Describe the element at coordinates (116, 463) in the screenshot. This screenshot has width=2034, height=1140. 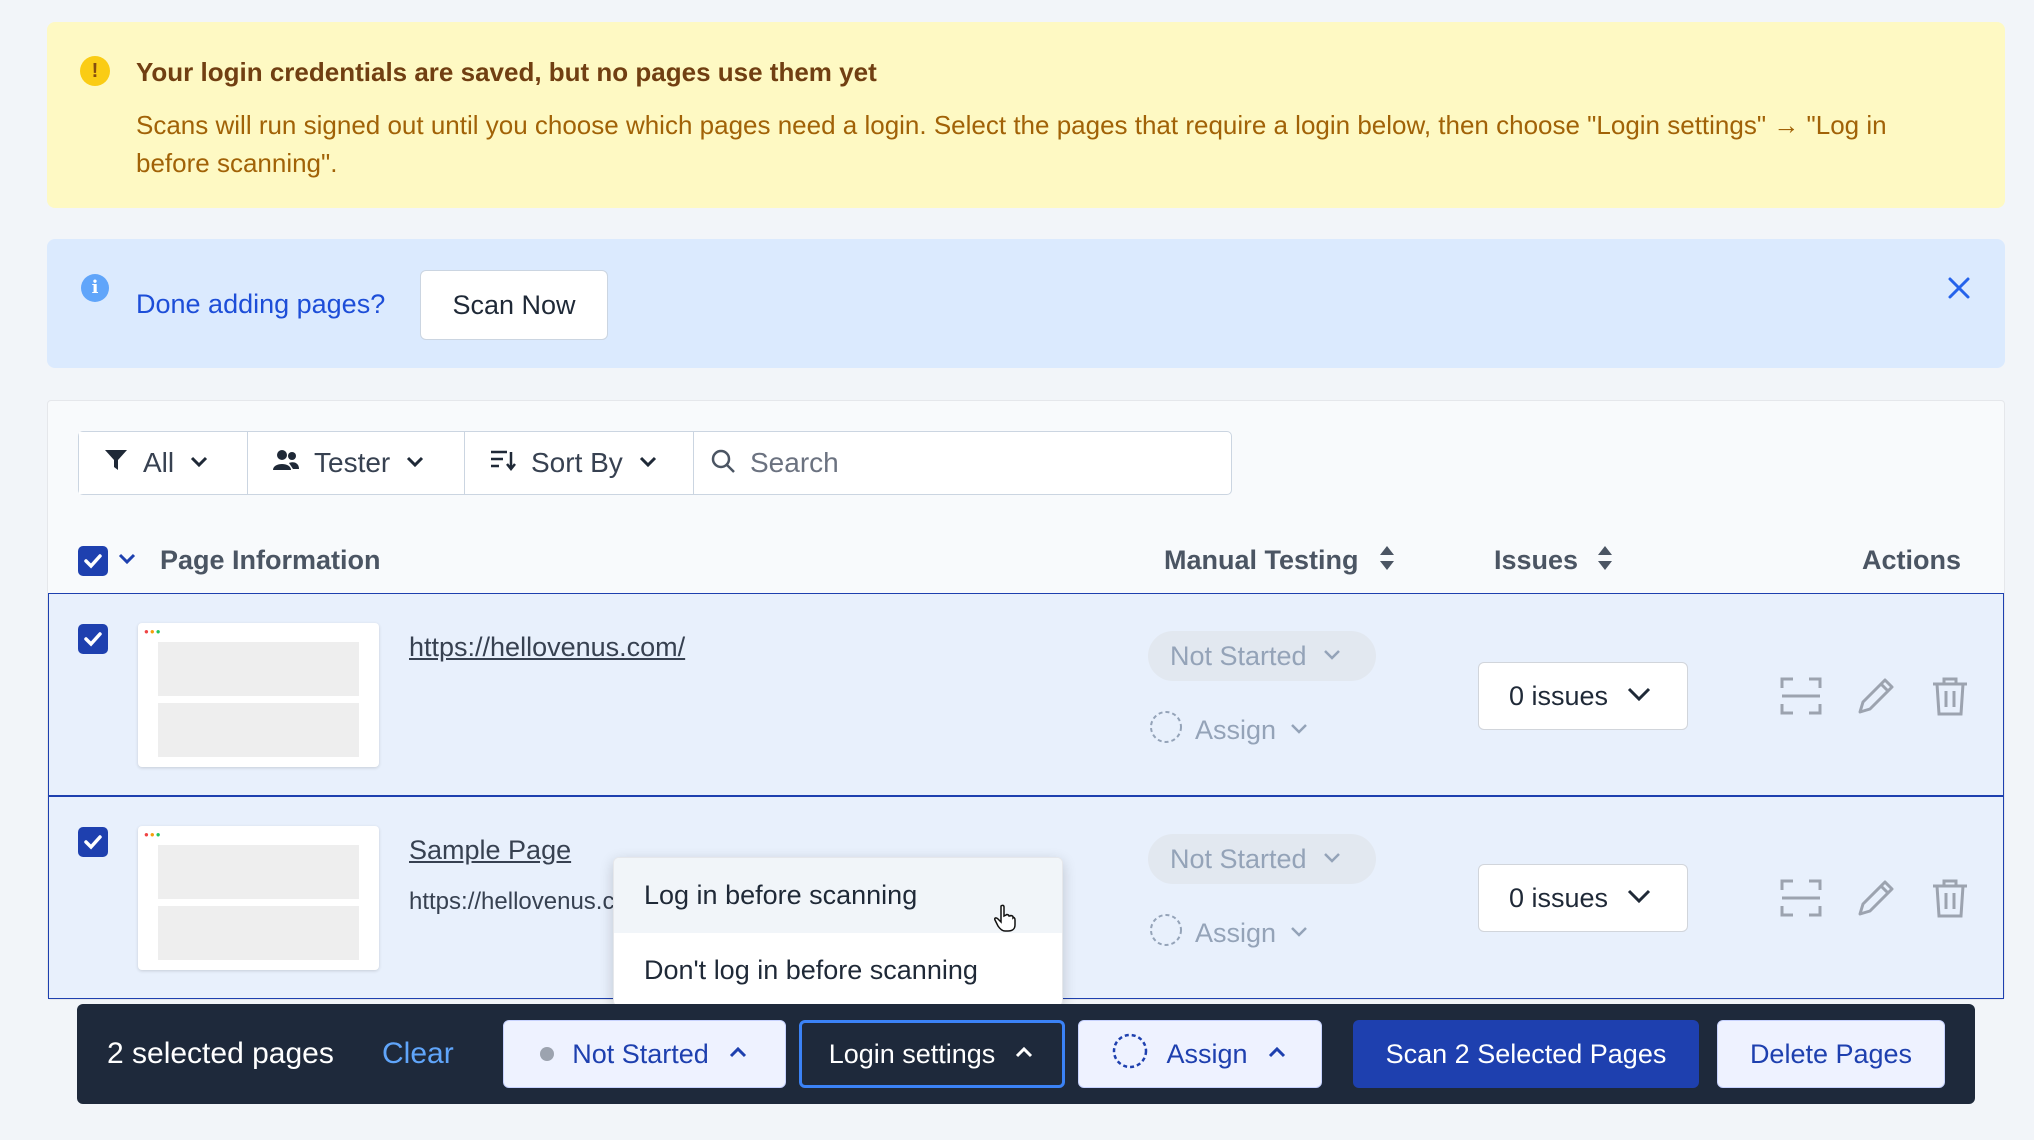
I see `funnel-icon` at that location.